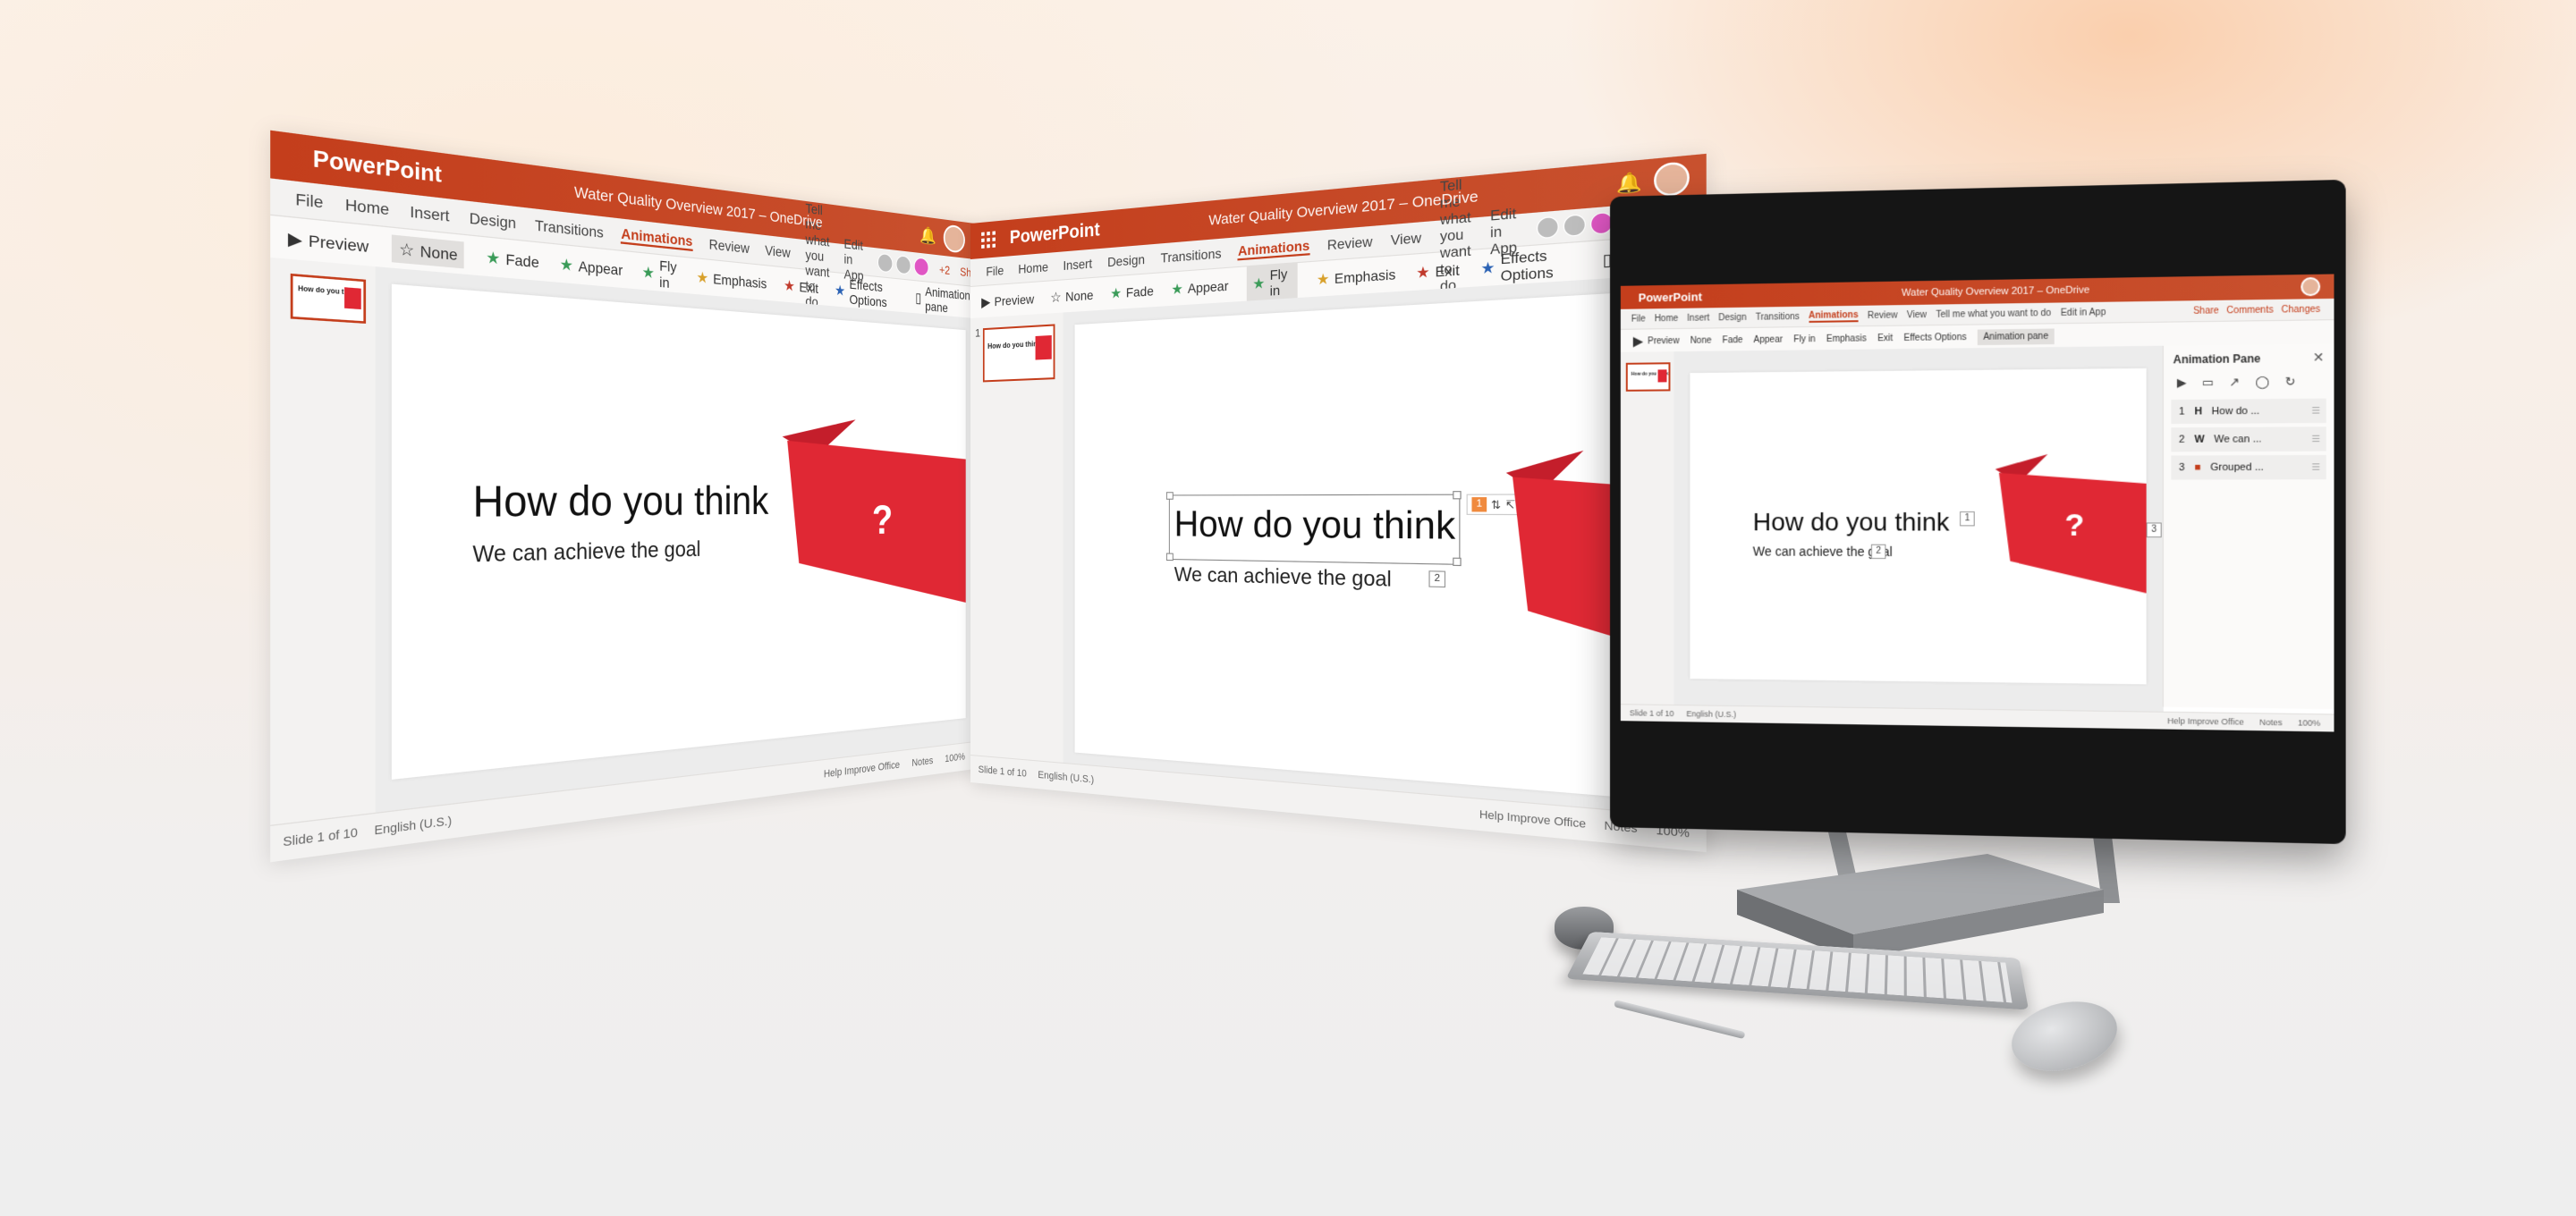  Describe the element at coordinates (2208, 383) in the screenshot. I see `delete-icon: ▭` at that location.